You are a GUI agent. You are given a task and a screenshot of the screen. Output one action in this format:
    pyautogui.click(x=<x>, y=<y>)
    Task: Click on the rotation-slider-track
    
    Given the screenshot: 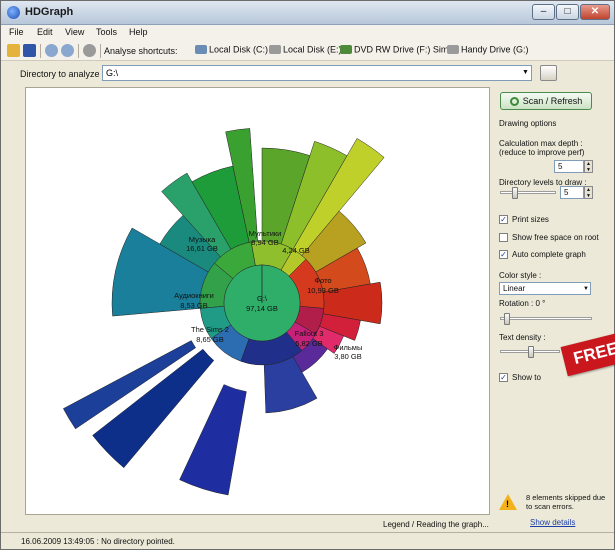 What is the action you would take?
    pyautogui.click(x=546, y=318)
    